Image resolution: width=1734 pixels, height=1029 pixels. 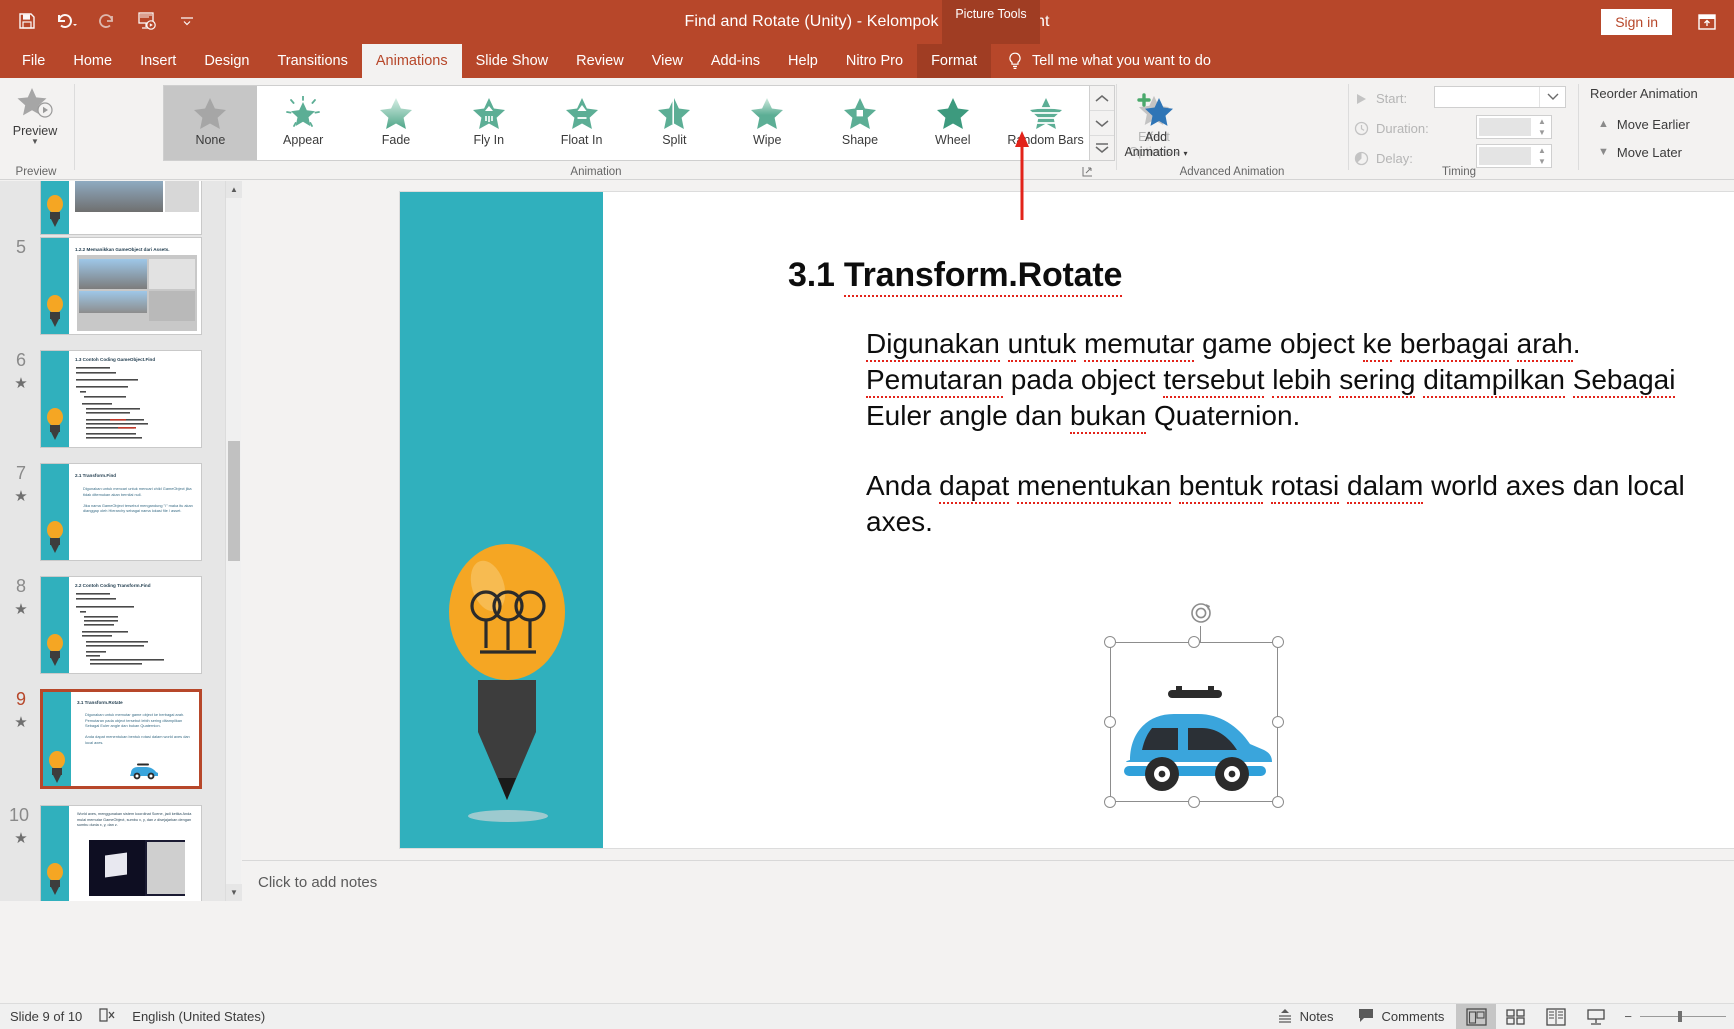 What do you see at coordinates (968, 415) in the screenshot?
I see `text-run: Euler angle dan` at bounding box center [968, 415].